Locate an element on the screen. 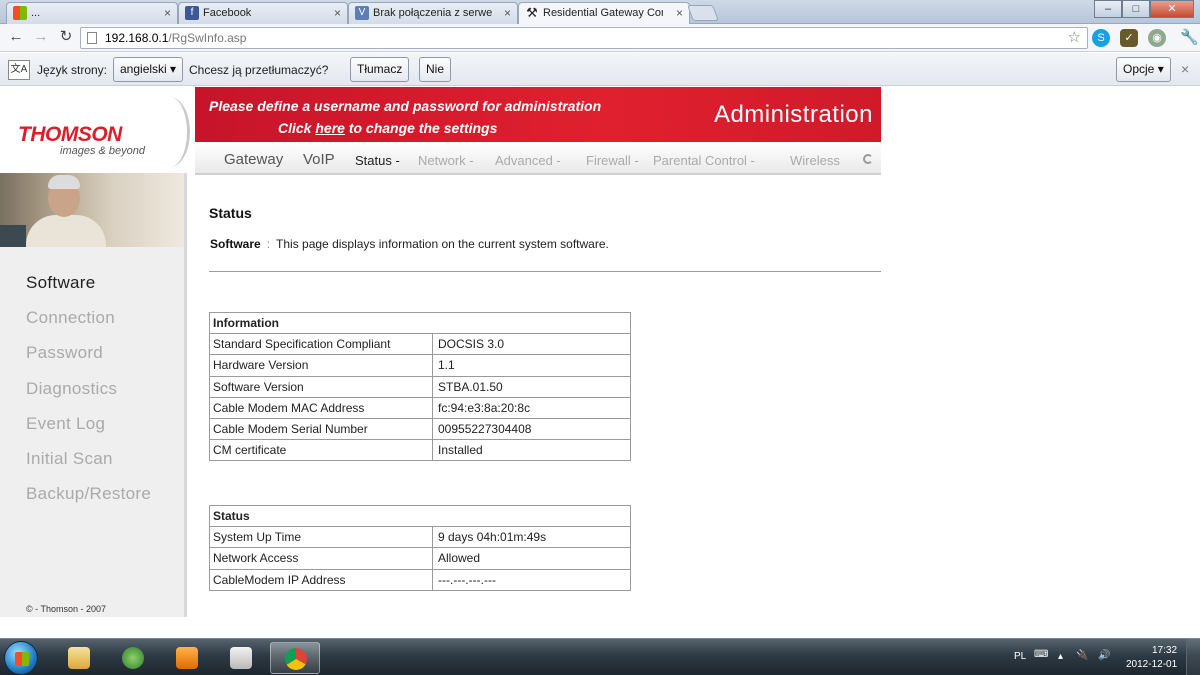 This screenshot has height=675, width=1200. reload-icon: ↻ is located at coordinates (66, 37).